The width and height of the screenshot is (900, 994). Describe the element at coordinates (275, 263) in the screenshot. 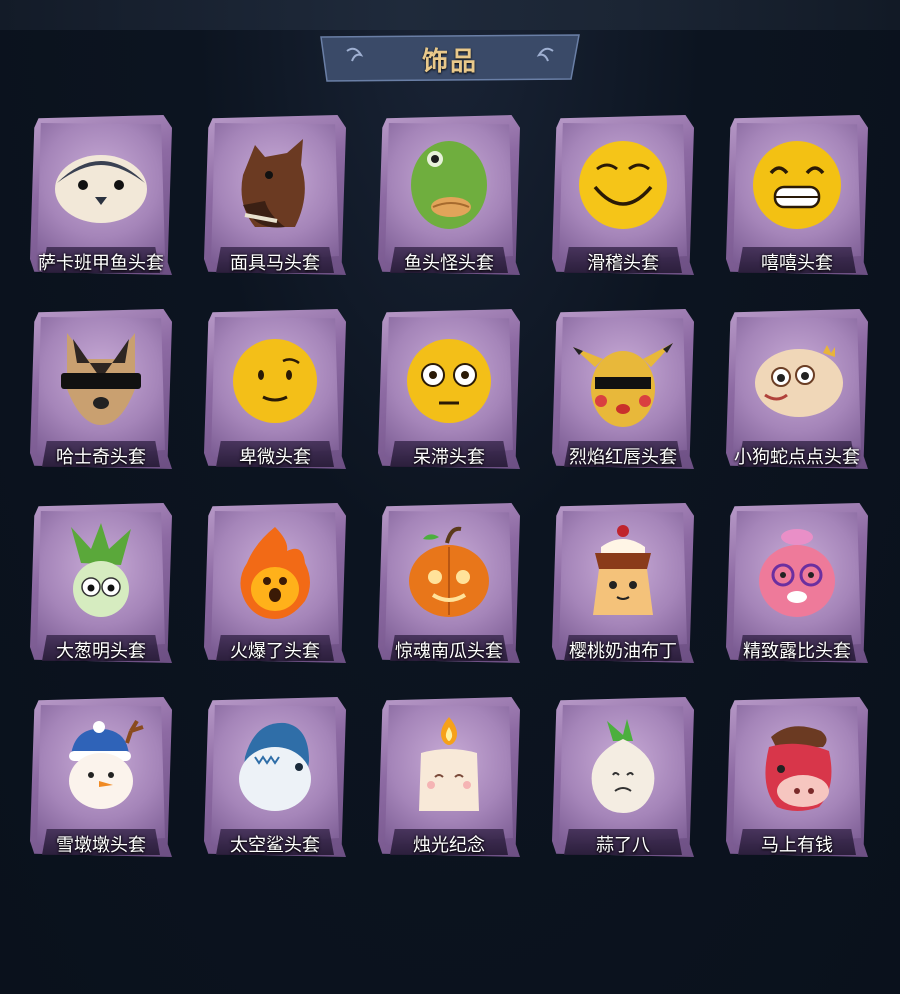

I see `item-label: 面具马头套` at that location.